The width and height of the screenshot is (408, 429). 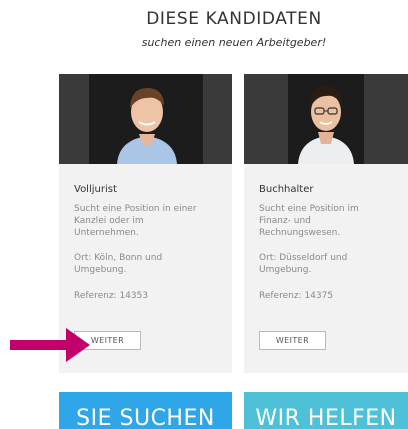 What do you see at coordinates (292, 340) in the screenshot?
I see `weiter-button: WEITER` at bounding box center [292, 340].